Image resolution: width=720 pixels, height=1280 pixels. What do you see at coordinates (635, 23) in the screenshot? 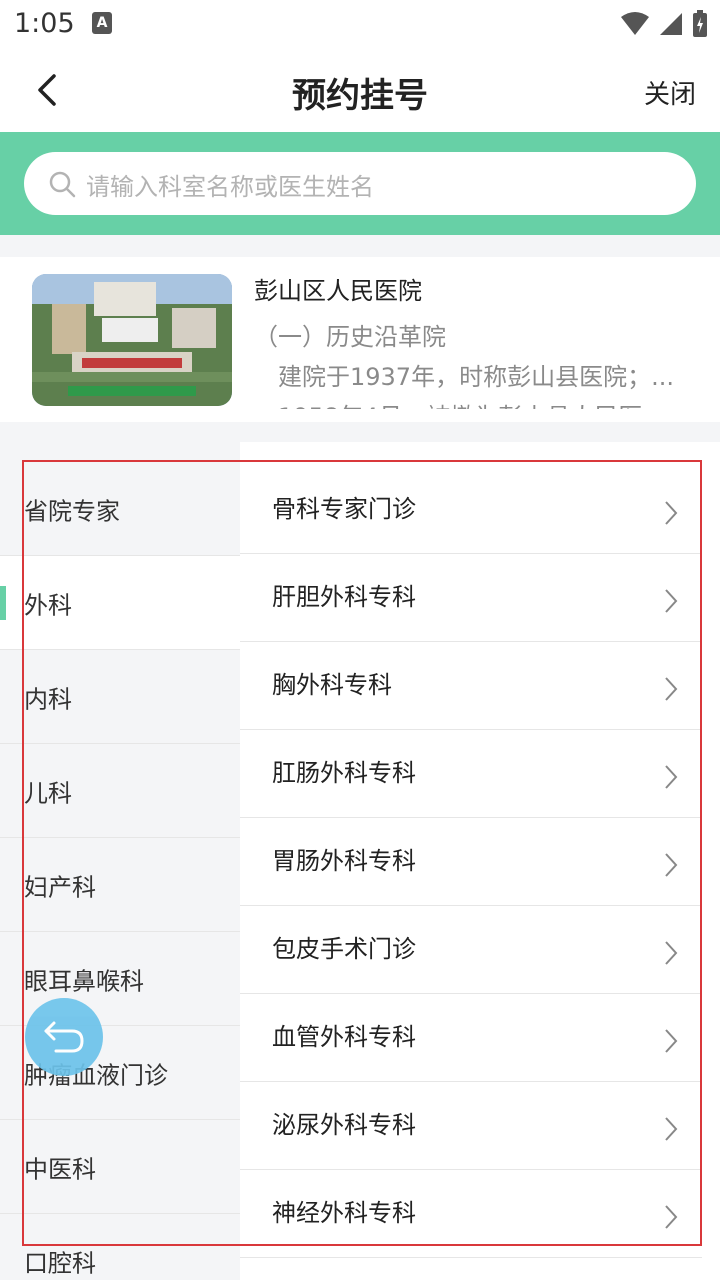
I see `wifi-icon` at bounding box center [635, 23].